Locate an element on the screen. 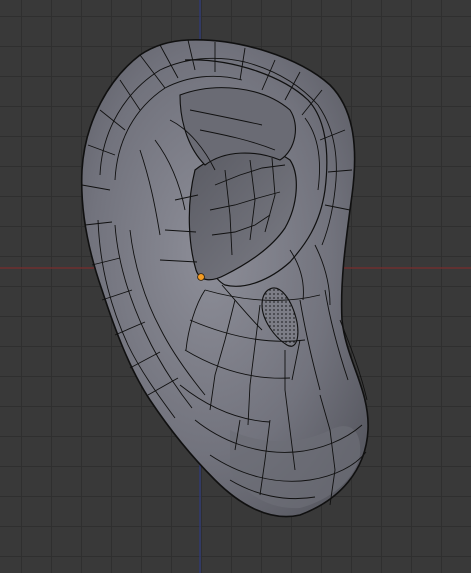 The image size is (471, 573). selected-vertex is located at coordinates (201, 277).